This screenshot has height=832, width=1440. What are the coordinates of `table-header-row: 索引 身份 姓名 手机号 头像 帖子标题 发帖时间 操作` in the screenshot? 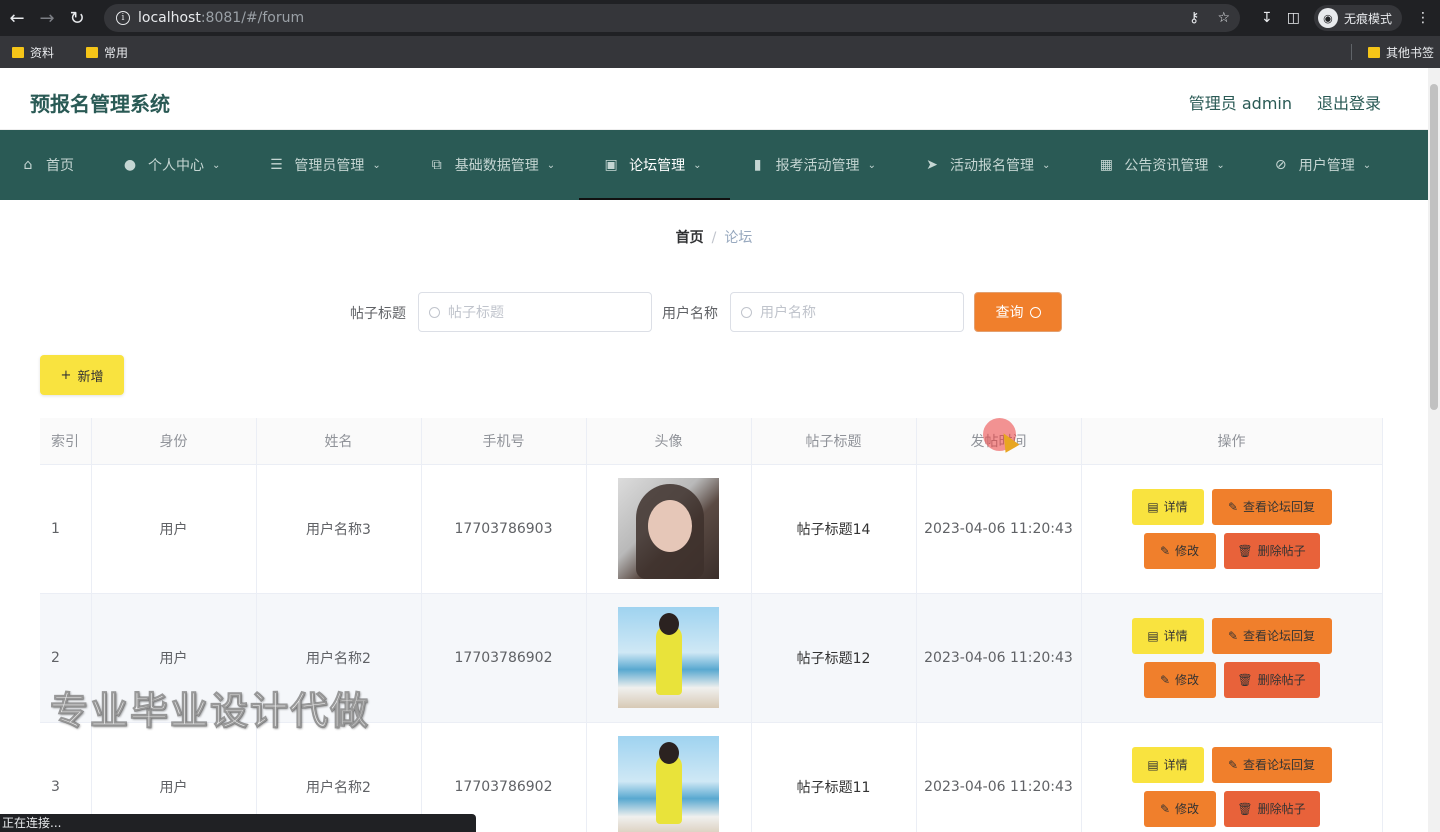 It's located at (711, 441).